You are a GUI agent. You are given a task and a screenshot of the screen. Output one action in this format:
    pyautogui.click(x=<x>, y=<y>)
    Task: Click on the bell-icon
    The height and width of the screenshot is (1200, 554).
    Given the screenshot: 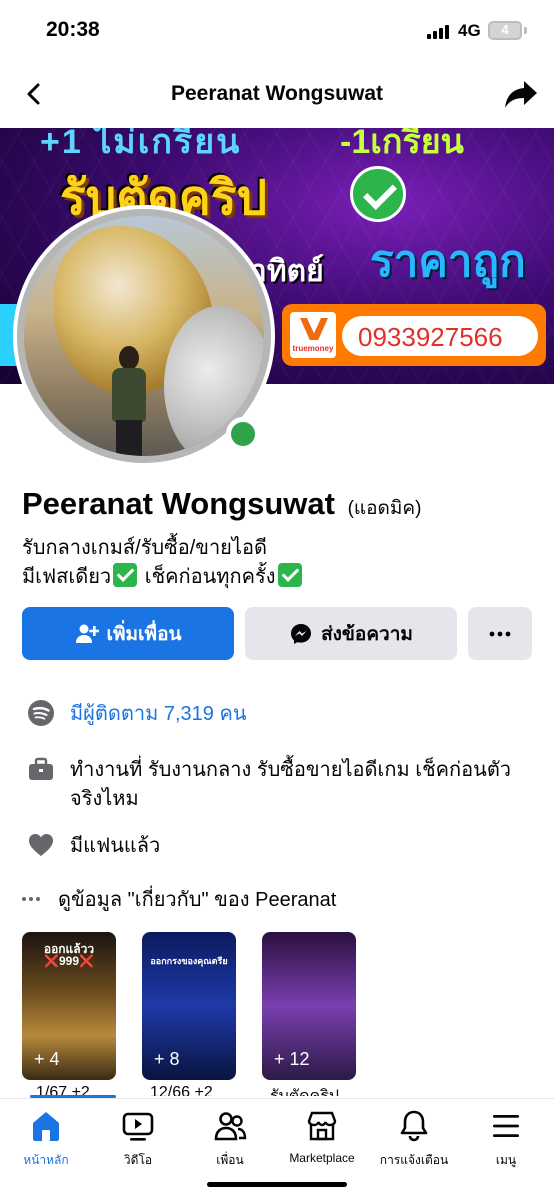 What is the action you would take?
    pyautogui.click(x=414, y=1126)
    